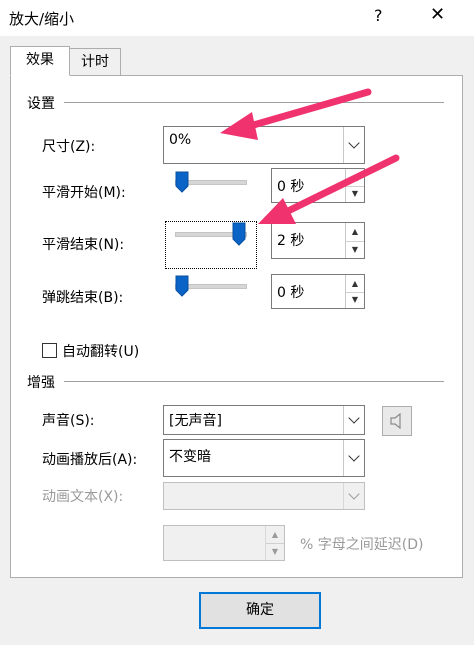 This screenshot has height=645, width=474. I want to click on annotation-arrows, so click(310, 156).